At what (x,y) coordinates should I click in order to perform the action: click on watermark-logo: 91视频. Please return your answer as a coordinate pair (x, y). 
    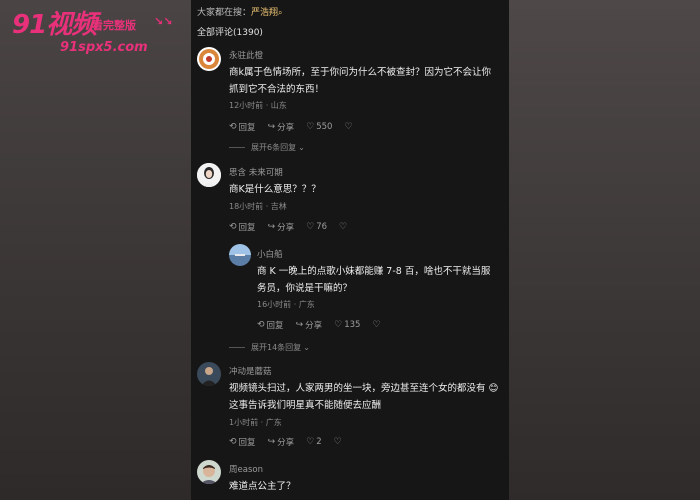
    Looking at the image, I should click on (54, 25).